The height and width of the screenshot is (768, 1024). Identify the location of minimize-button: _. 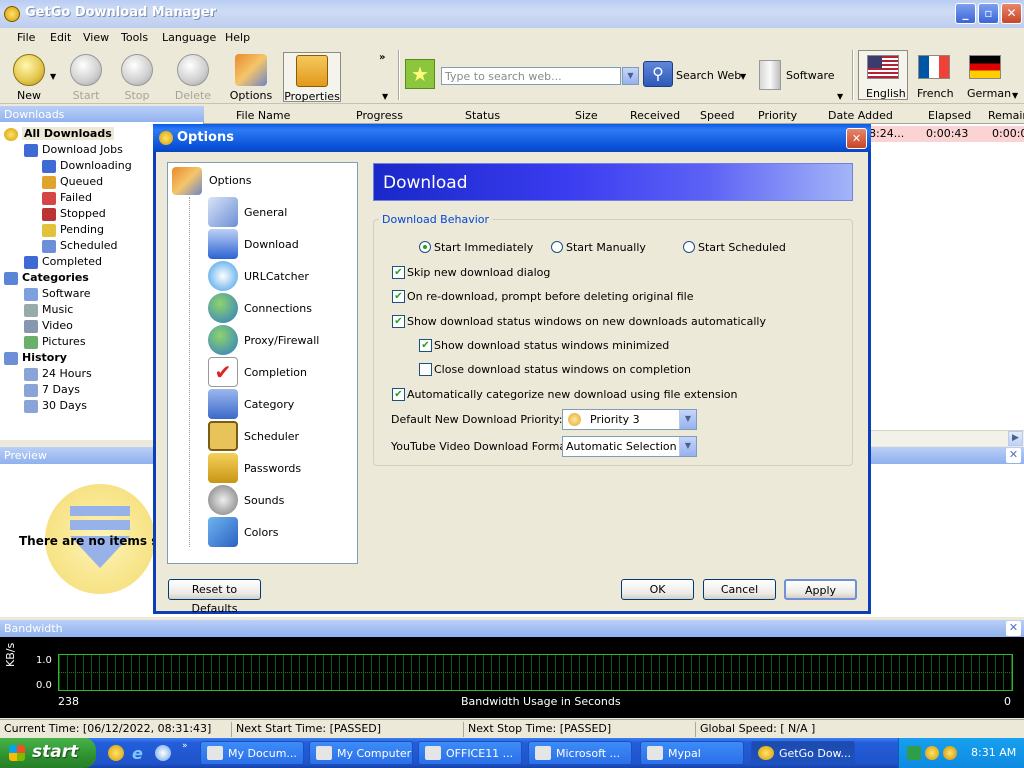
(965, 13).